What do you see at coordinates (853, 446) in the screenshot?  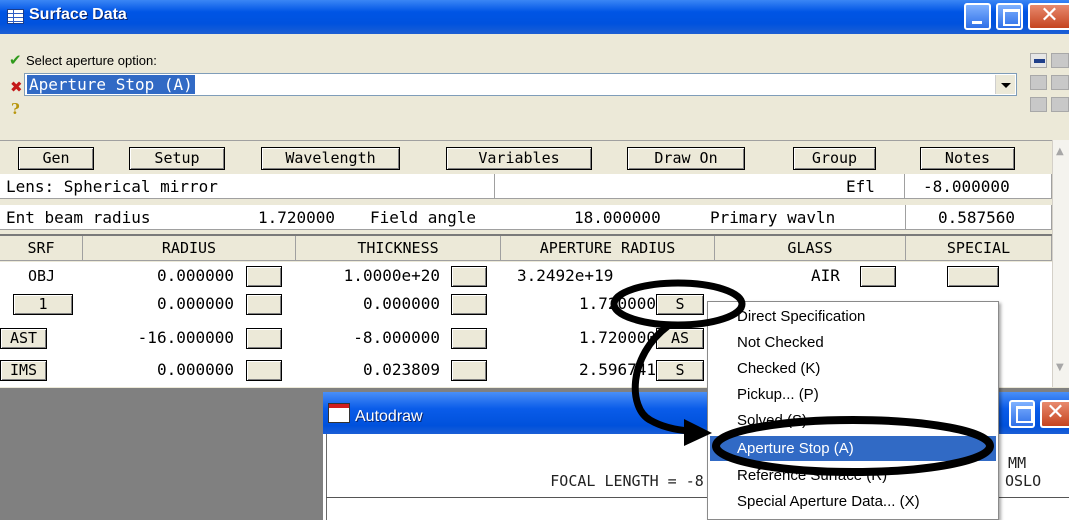 I see `annotation-ellipse-aperture-stop` at bounding box center [853, 446].